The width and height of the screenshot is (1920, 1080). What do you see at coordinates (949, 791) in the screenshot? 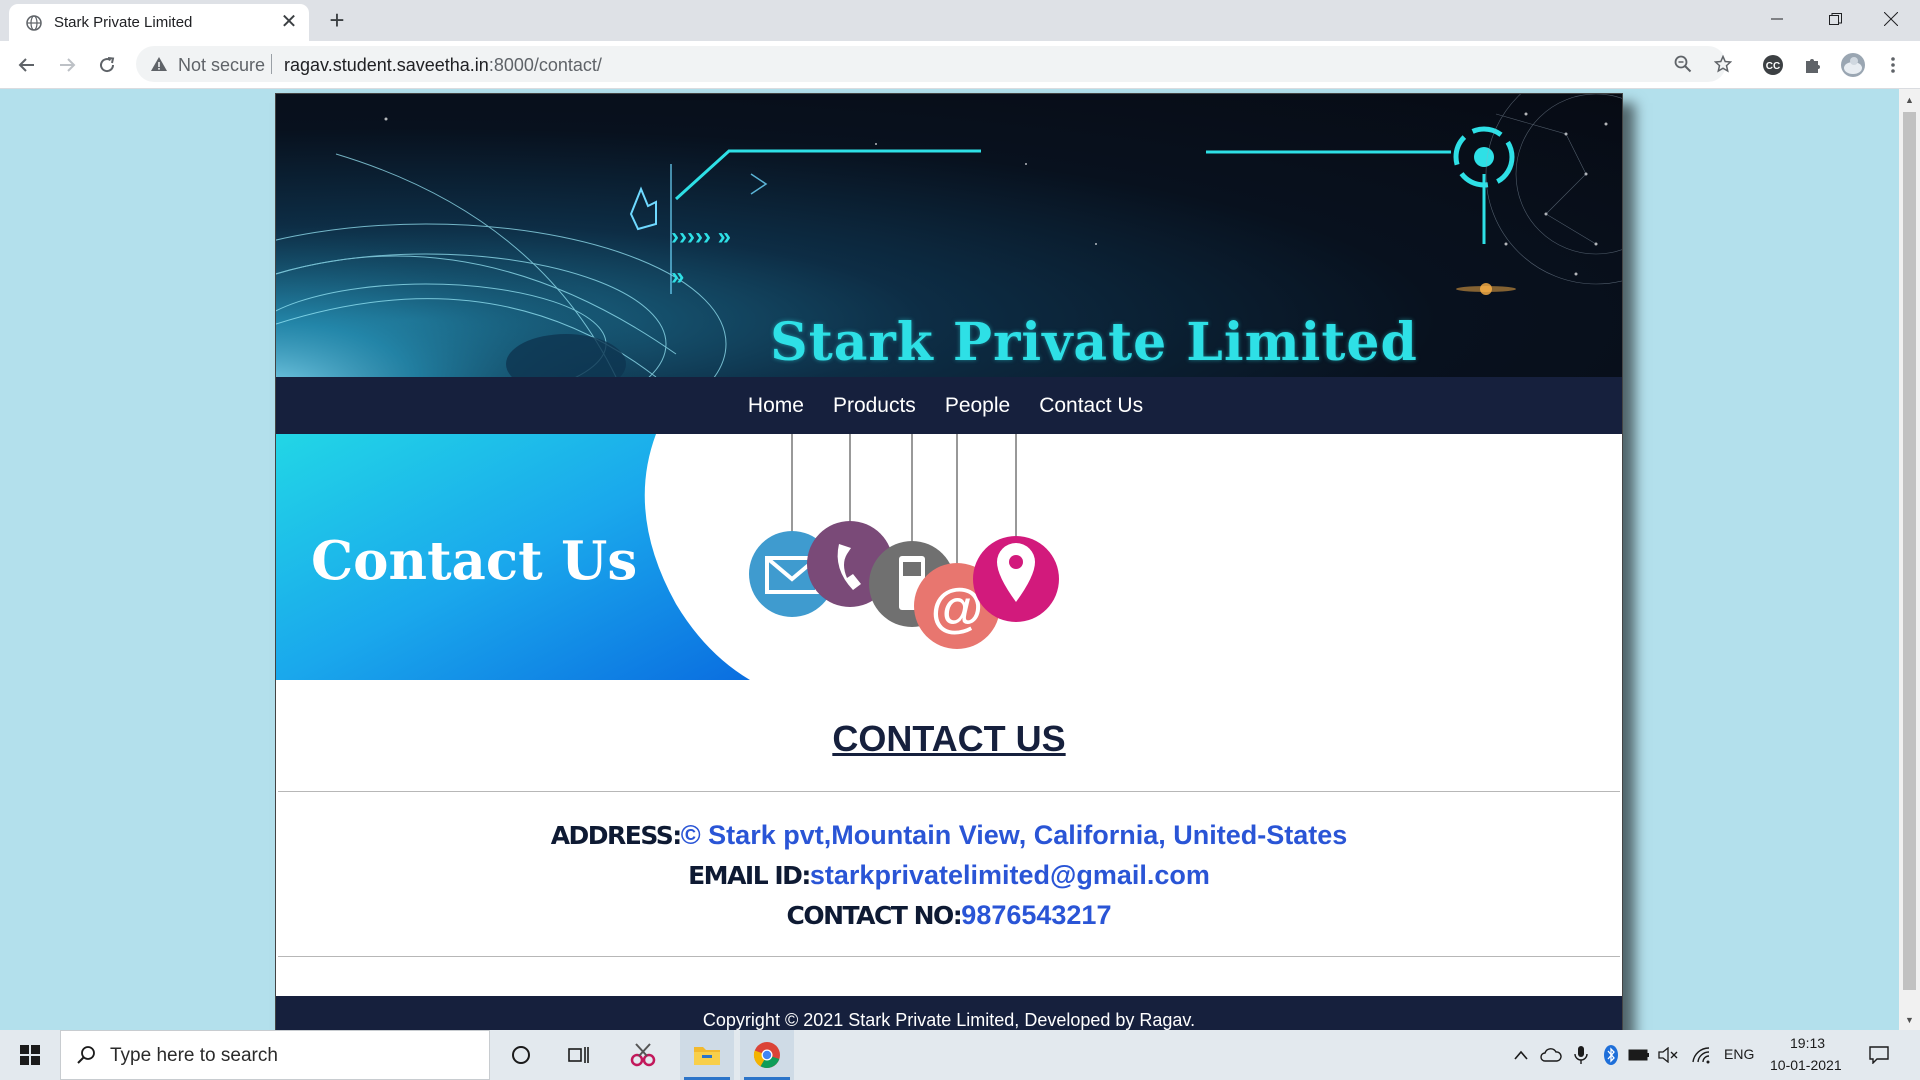
I see `divider-top` at bounding box center [949, 791].